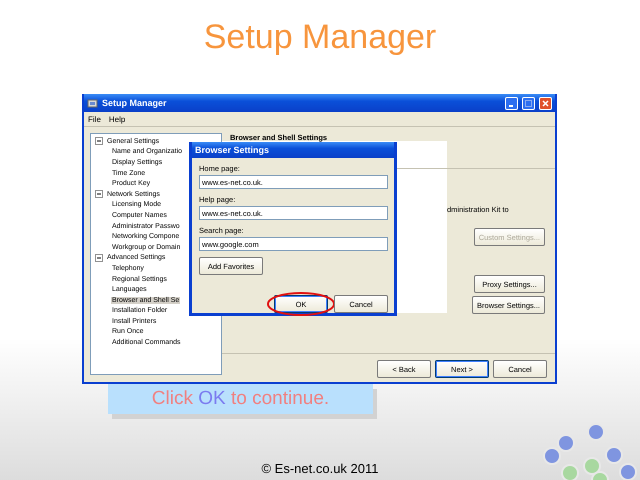 This screenshot has width=640, height=480. I want to click on minimize-button, so click(511, 103).